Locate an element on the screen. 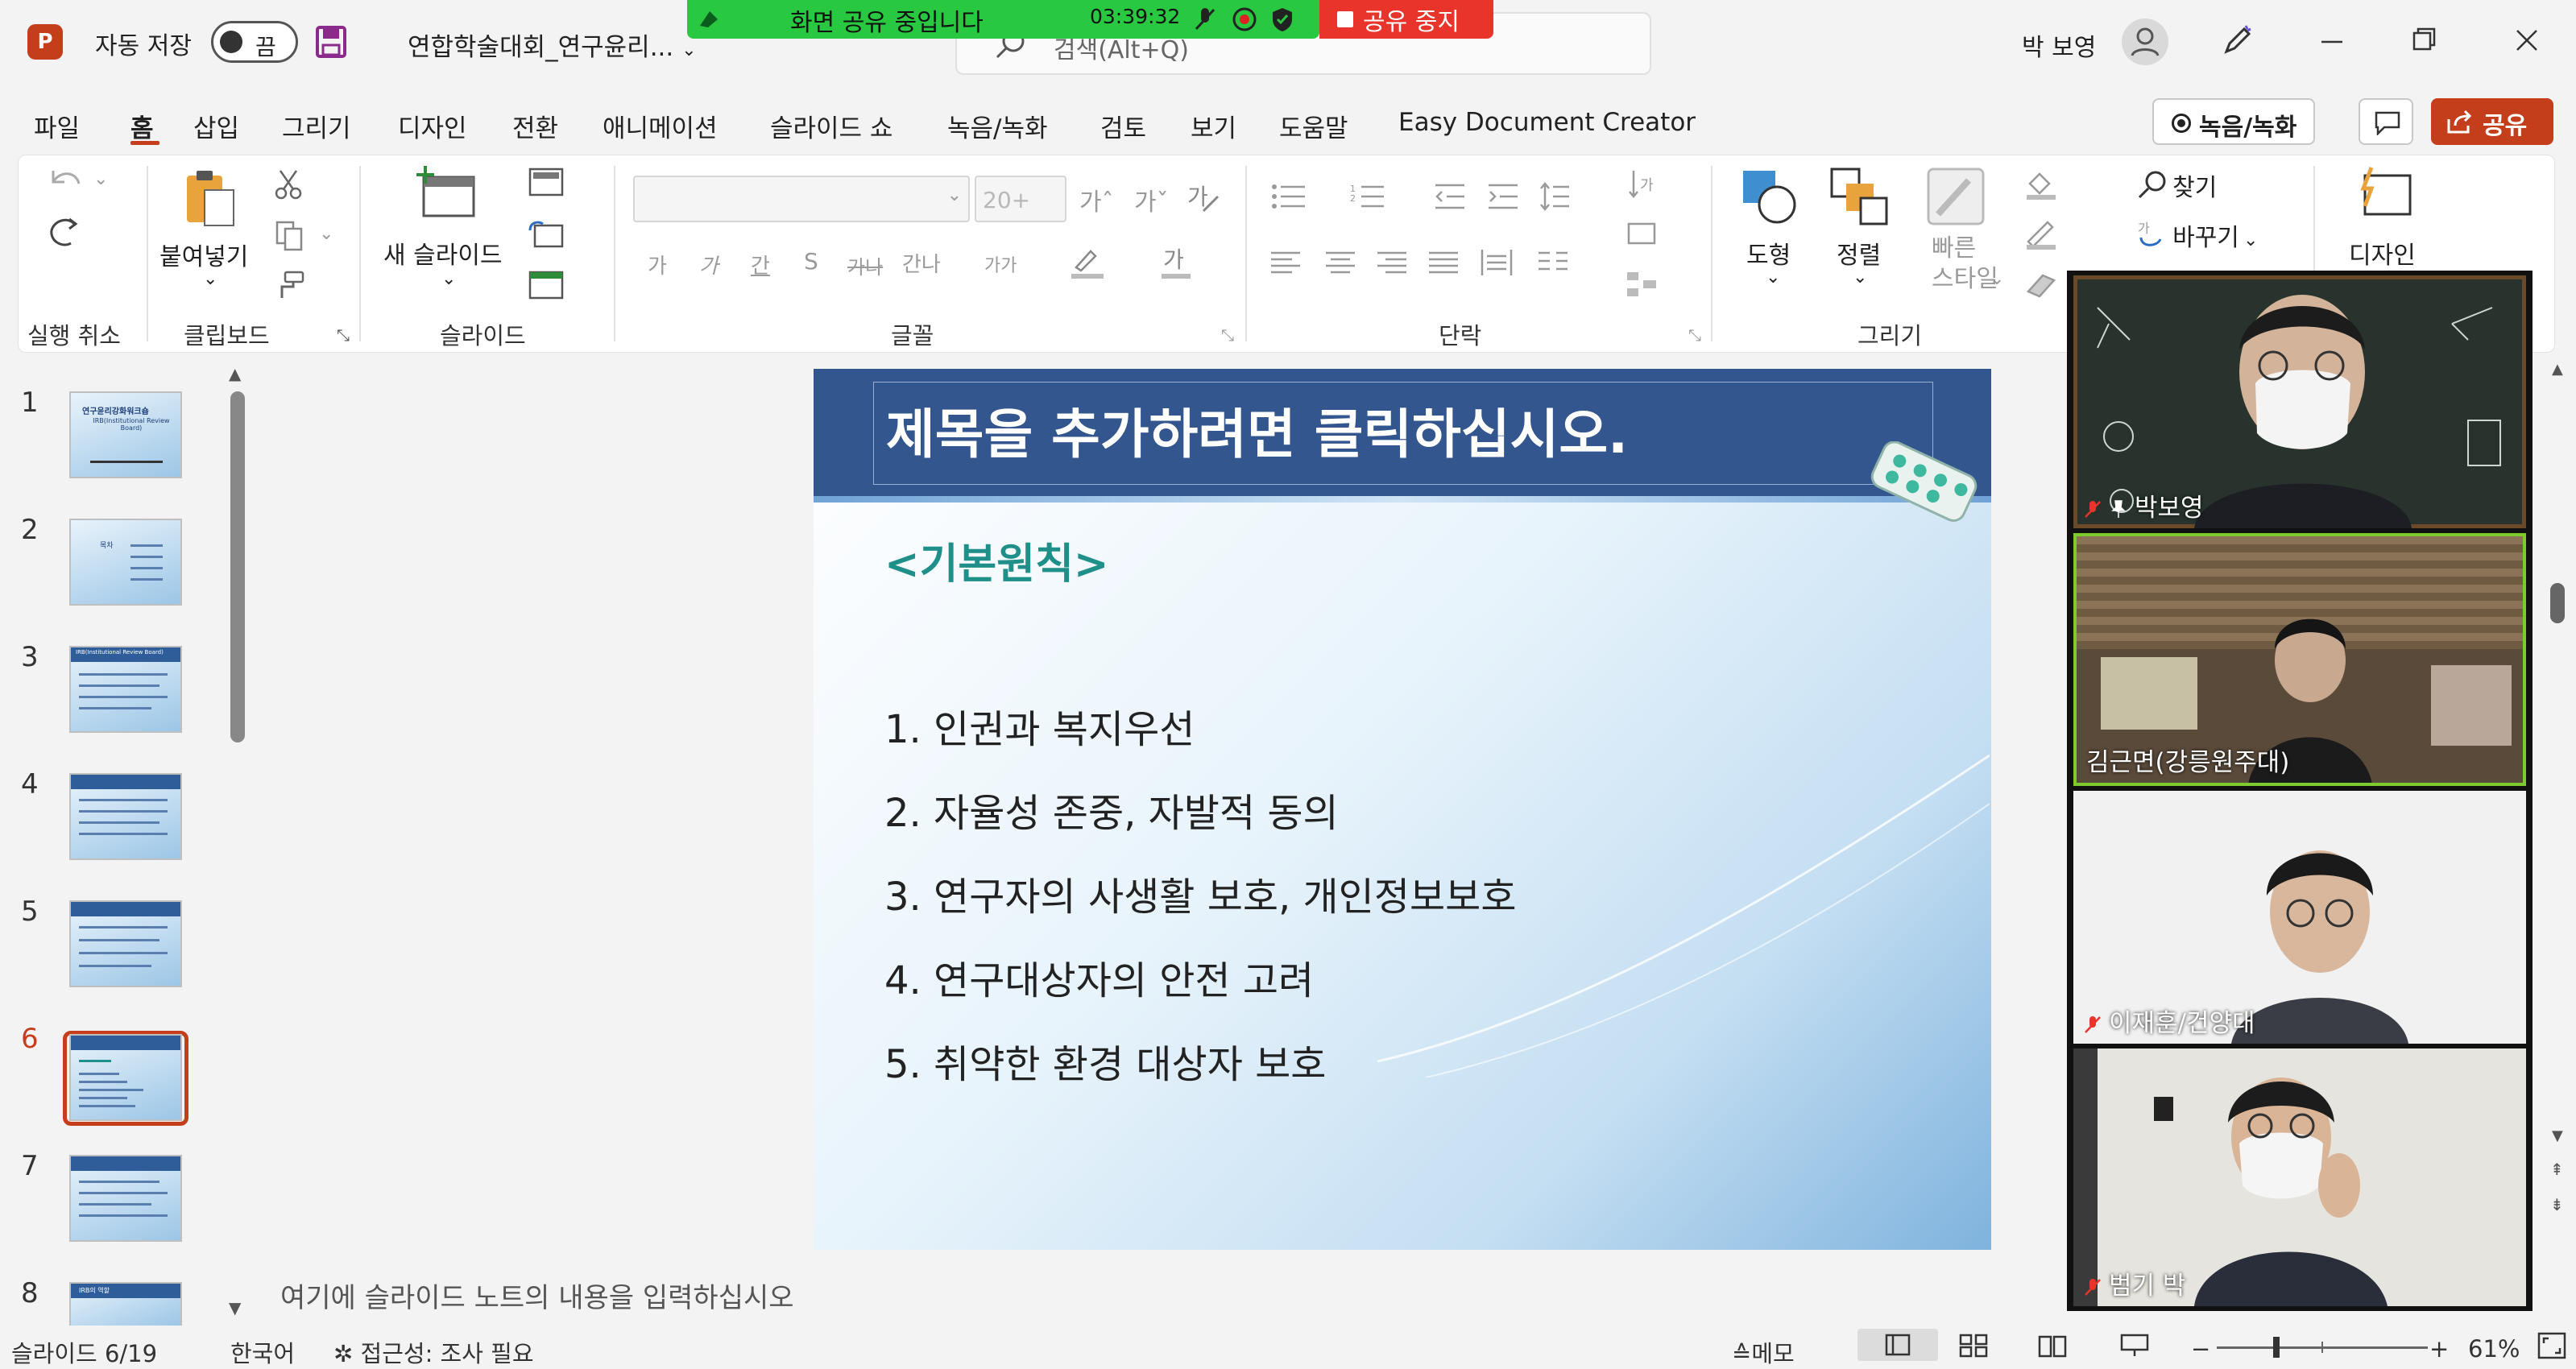 The height and width of the screenshot is (1369, 2576). zoom-level: 61% is located at coordinates (2494, 1349).